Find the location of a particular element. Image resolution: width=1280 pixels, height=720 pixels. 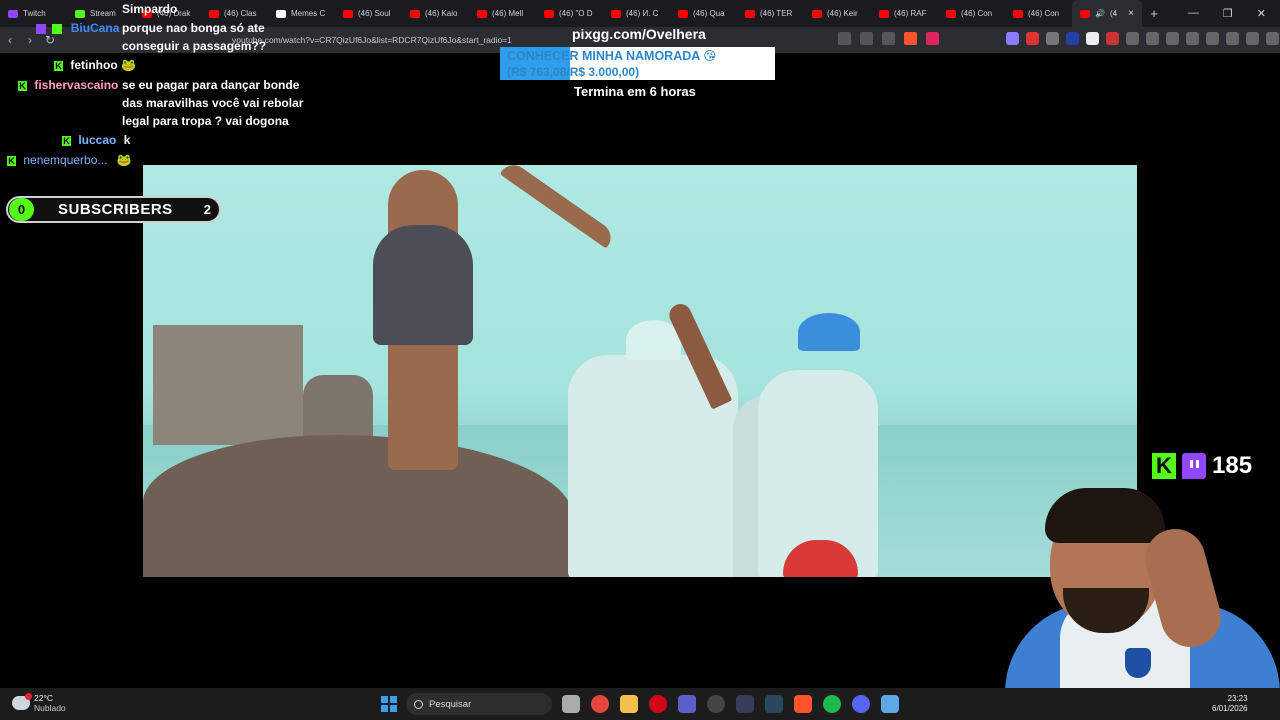

viewer-count: 185 is located at coordinates (1232, 465).